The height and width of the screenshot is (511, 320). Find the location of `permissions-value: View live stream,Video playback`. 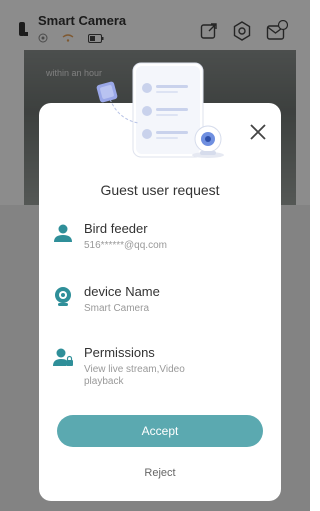

permissions-value: View live stream,Video playback is located at coordinates (134, 375).